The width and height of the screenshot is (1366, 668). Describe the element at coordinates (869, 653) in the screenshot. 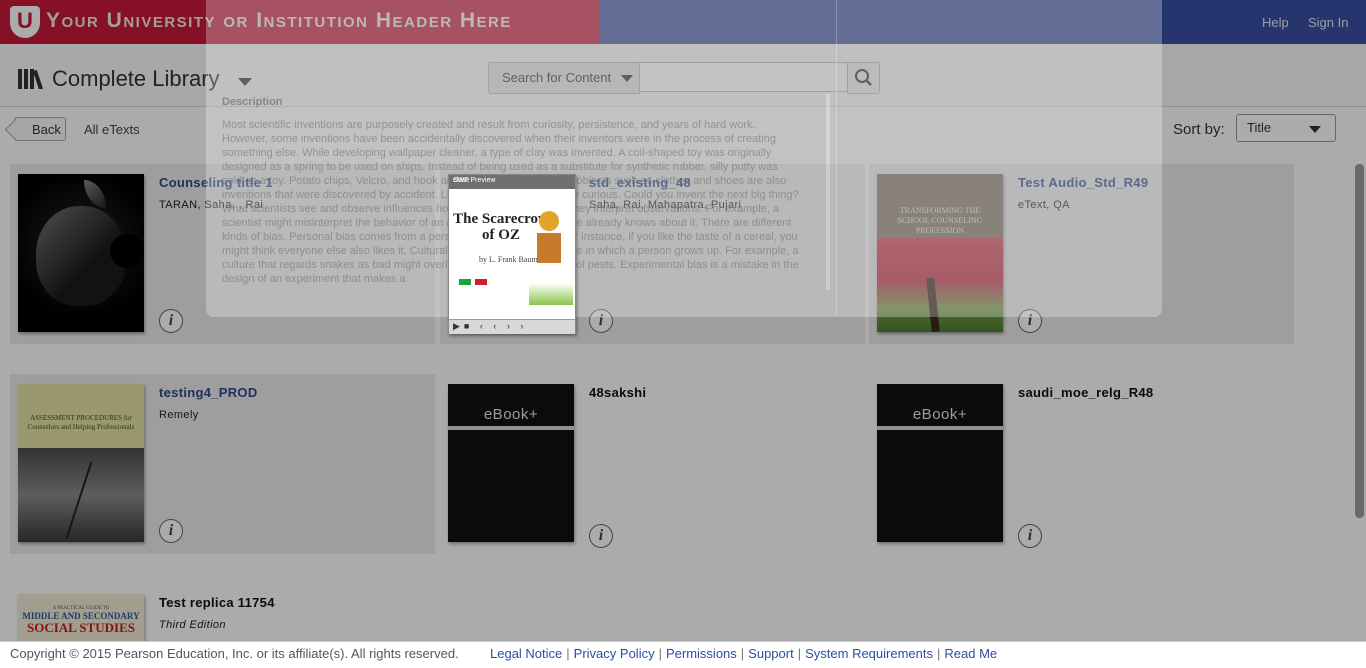

I see `system-requirements-link: System Requirements` at that location.